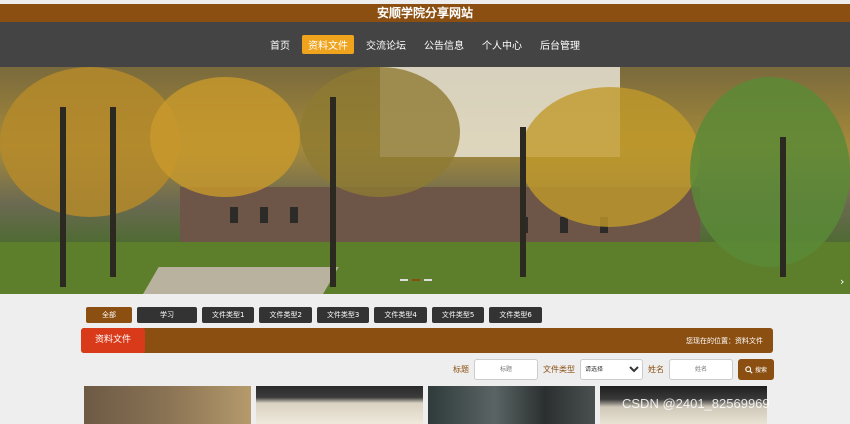 The width and height of the screenshot is (850, 424). Describe the element at coordinates (386, 44) in the screenshot. I see `nav-forum: 交流论坛` at that location.